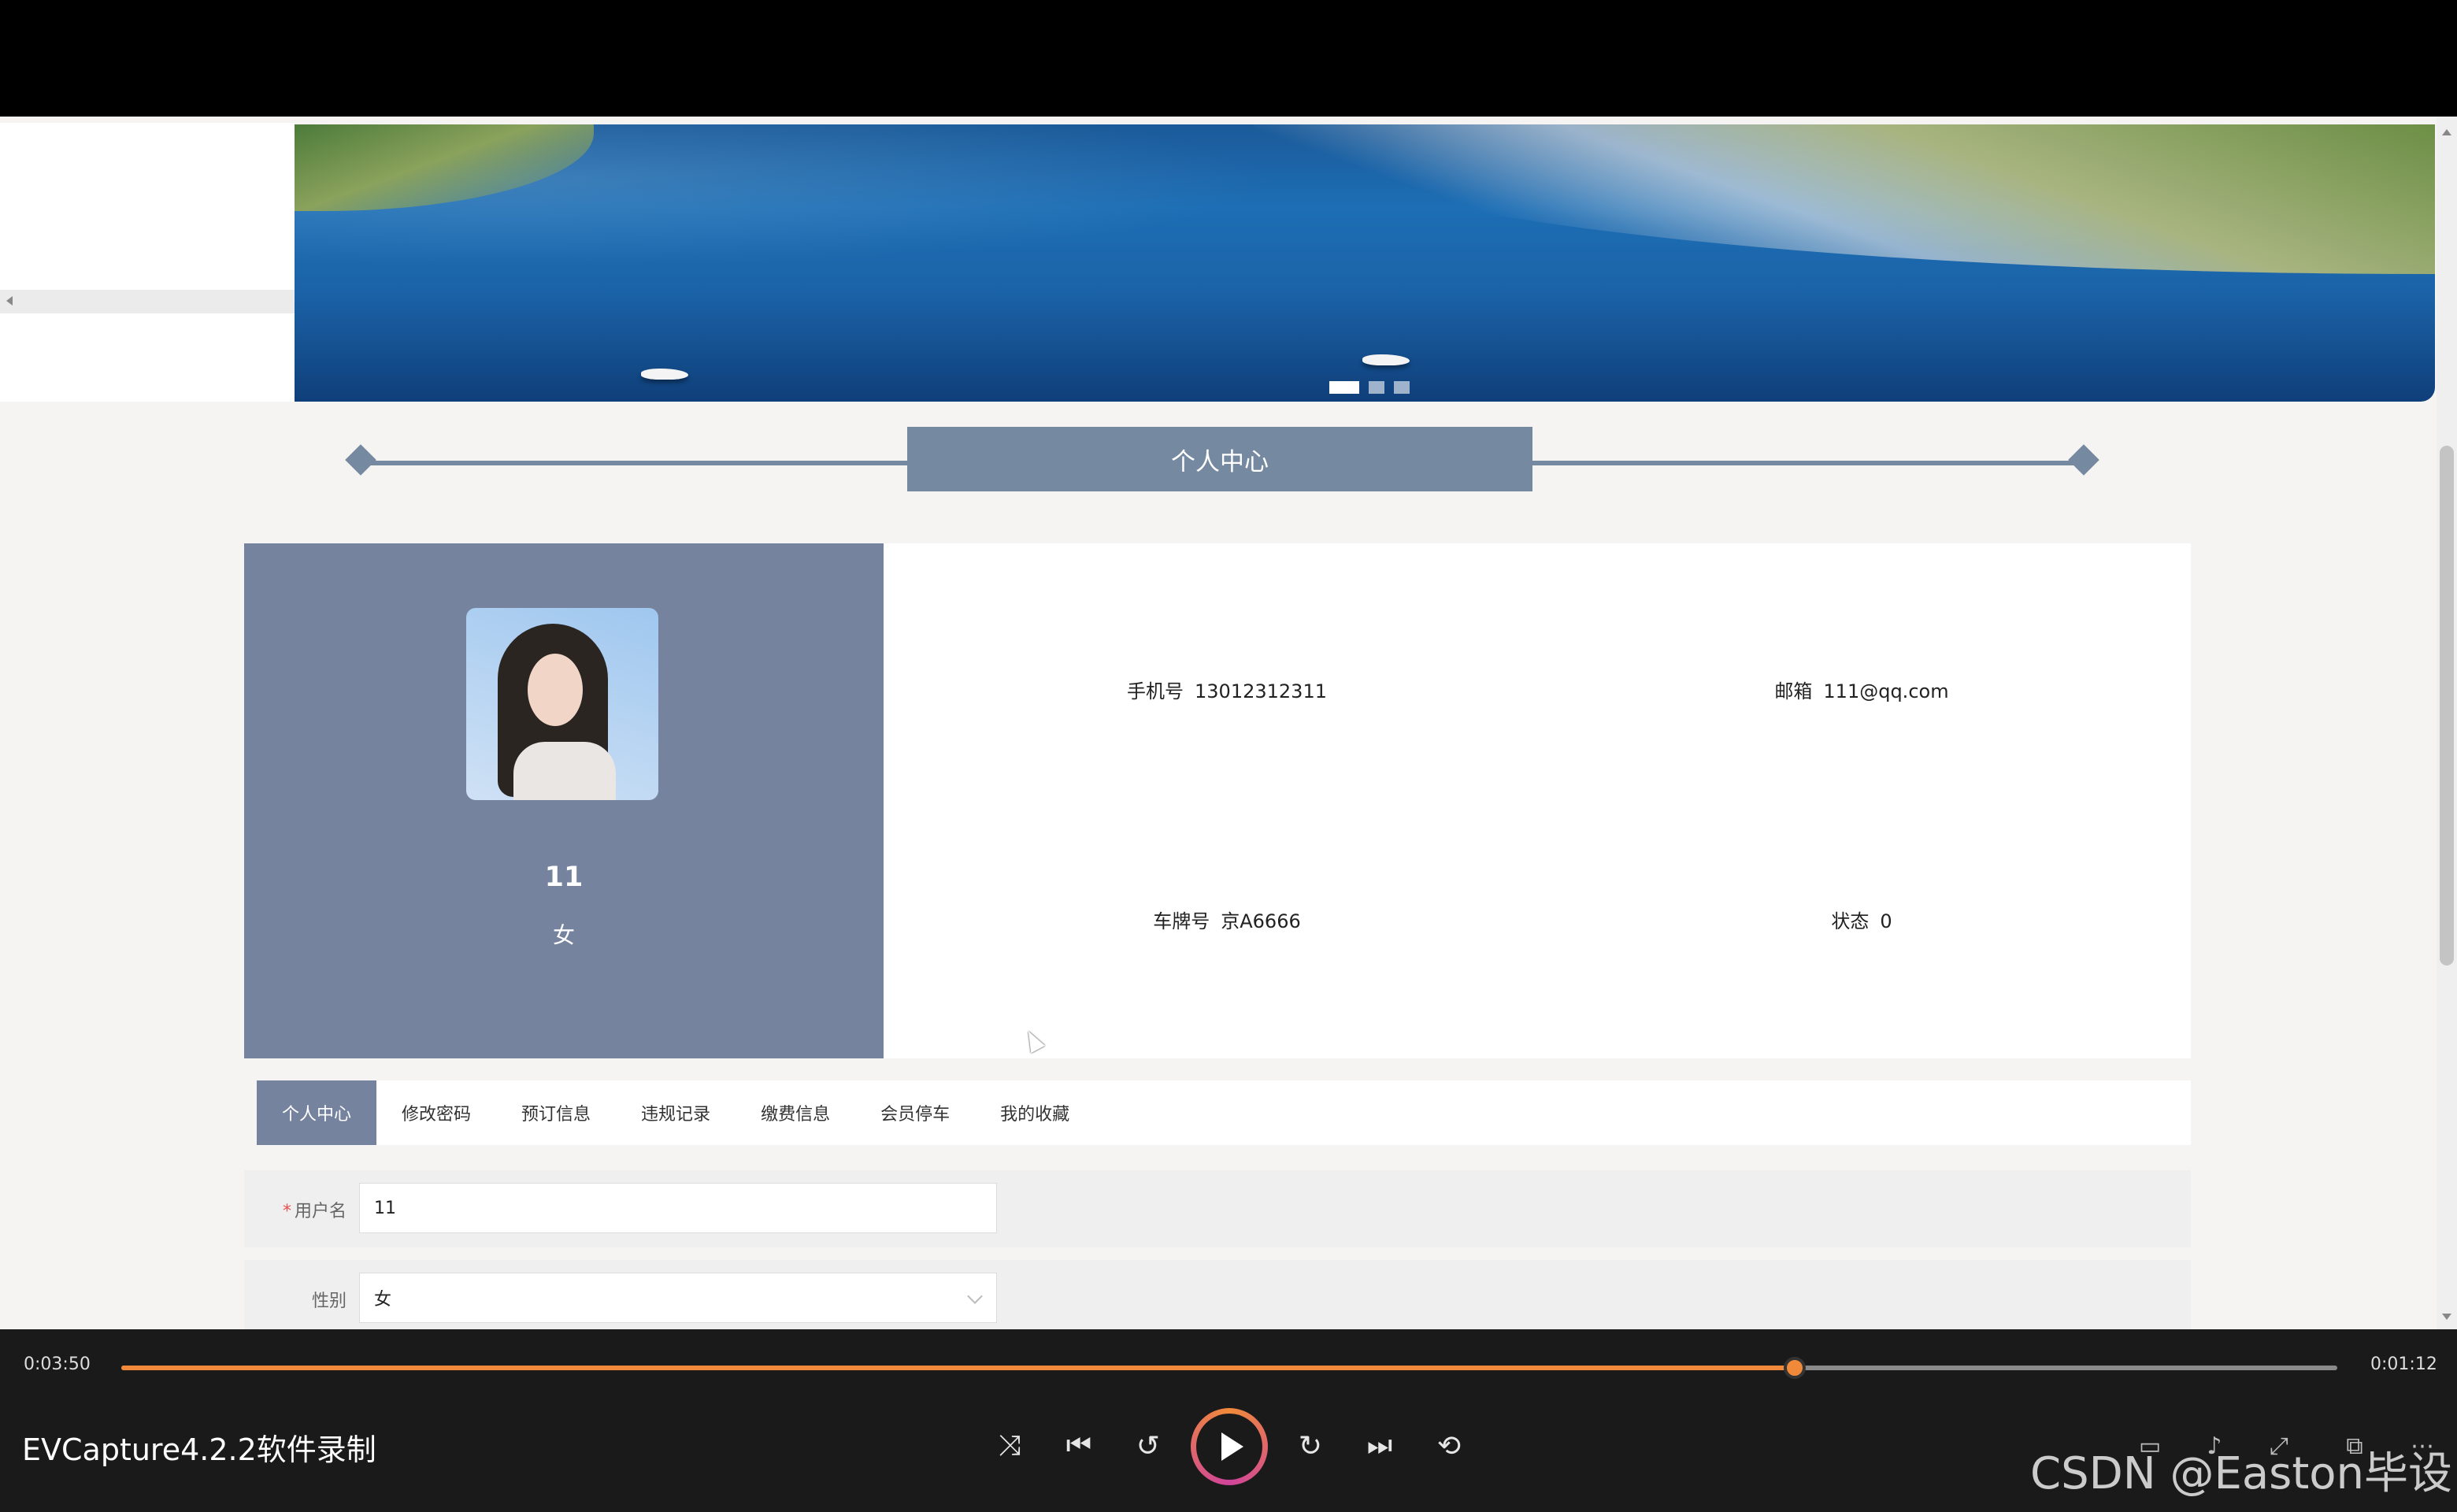 The height and width of the screenshot is (1512, 2457). I want to click on section-title: 个人中心, so click(1219, 459).